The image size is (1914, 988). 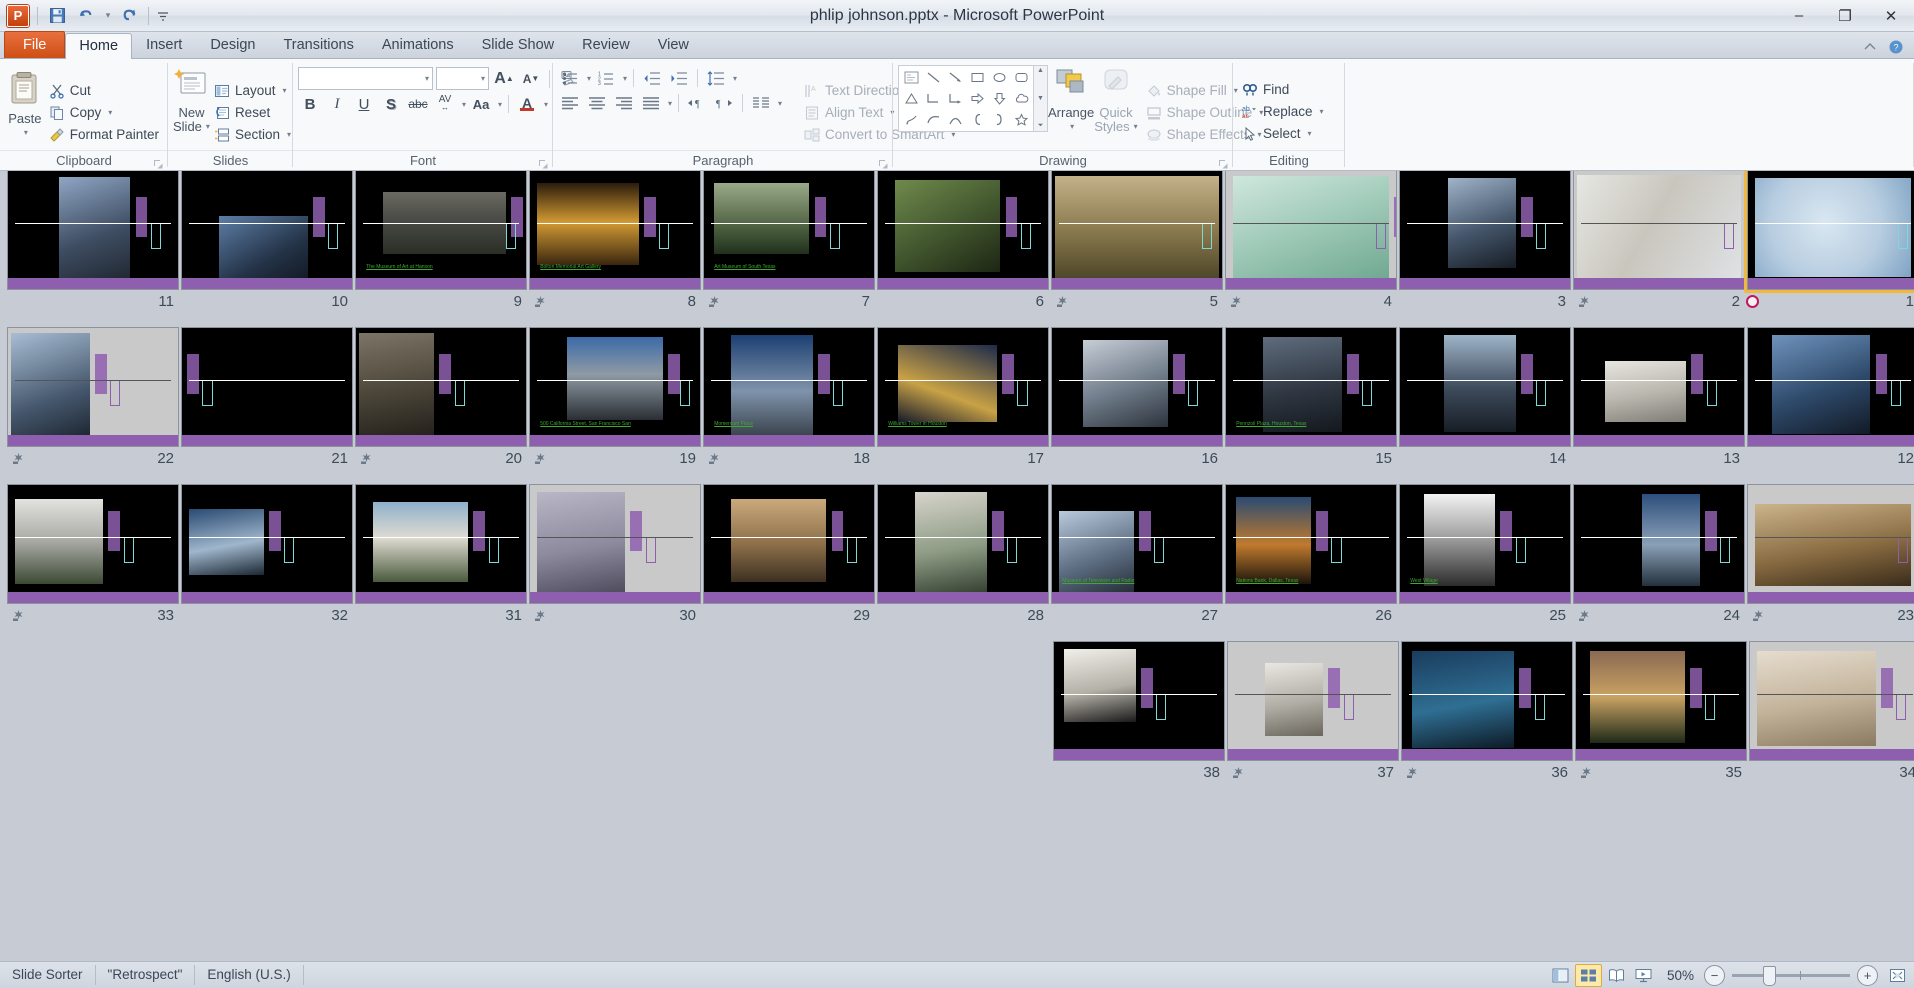 What do you see at coordinates (93, 242) in the screenshot?
I see `slide-thumbnail-cell: 11` at bounding box center [93, 242].